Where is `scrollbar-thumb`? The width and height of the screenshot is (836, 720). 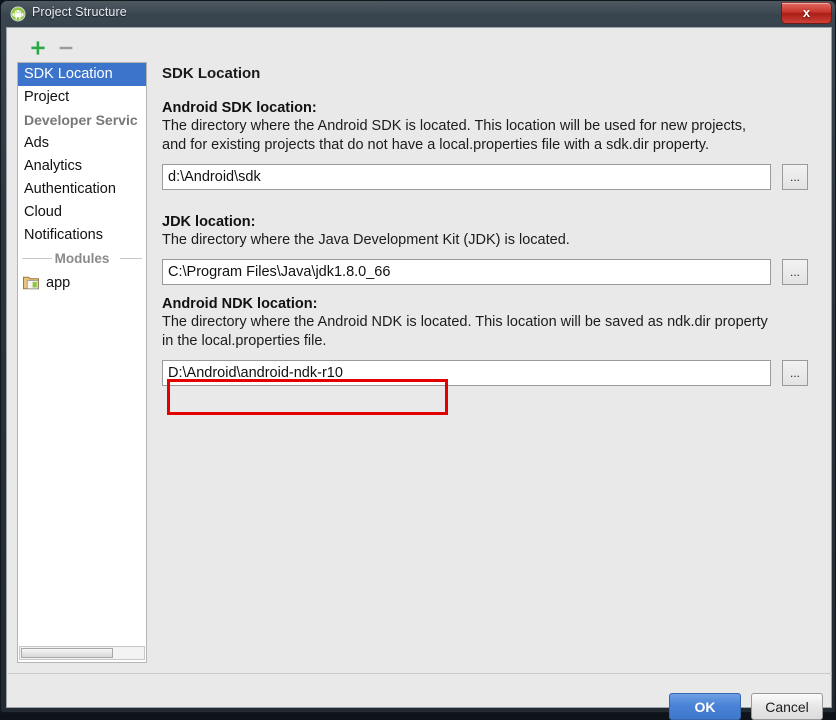
scrollbar-thumb is located at coordinates (67, 653).